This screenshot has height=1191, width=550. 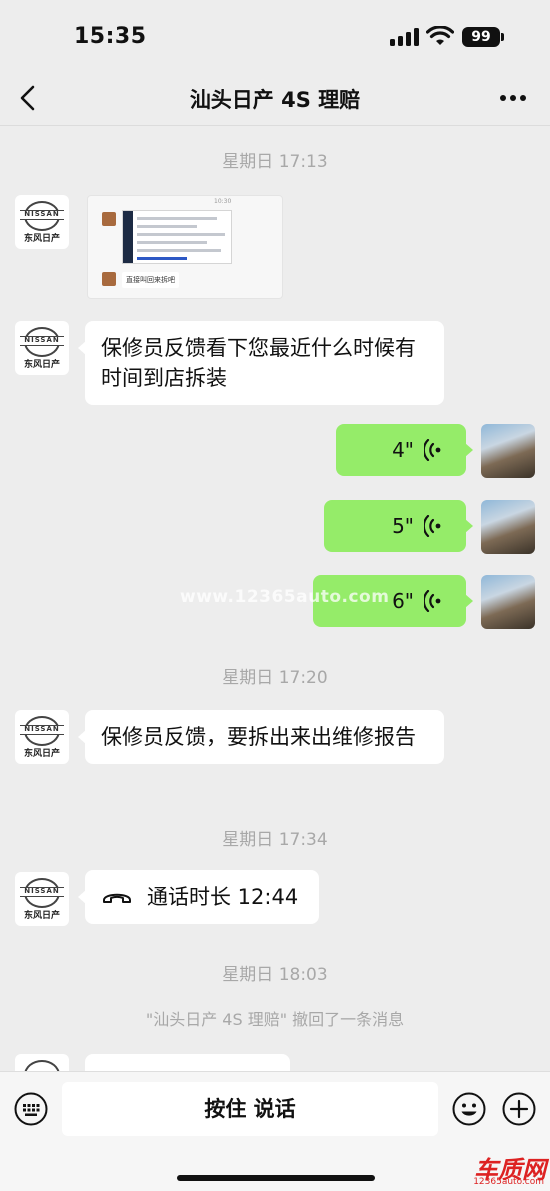 I want to click on call-duration: 通话时长 12:44, so click(x=223, y=897).